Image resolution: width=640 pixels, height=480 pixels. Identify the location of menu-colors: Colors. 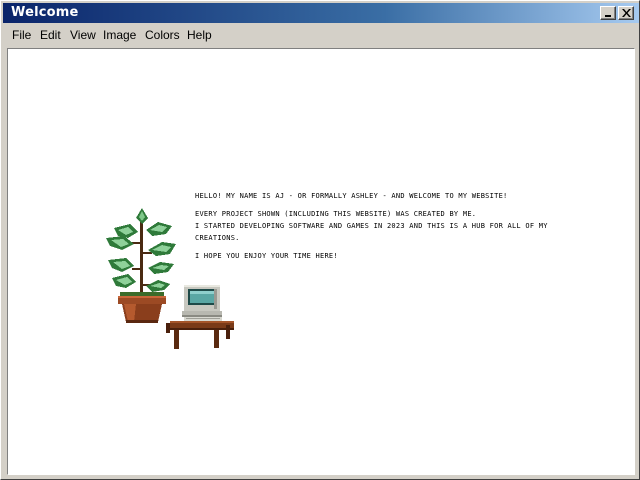
(162, 35).